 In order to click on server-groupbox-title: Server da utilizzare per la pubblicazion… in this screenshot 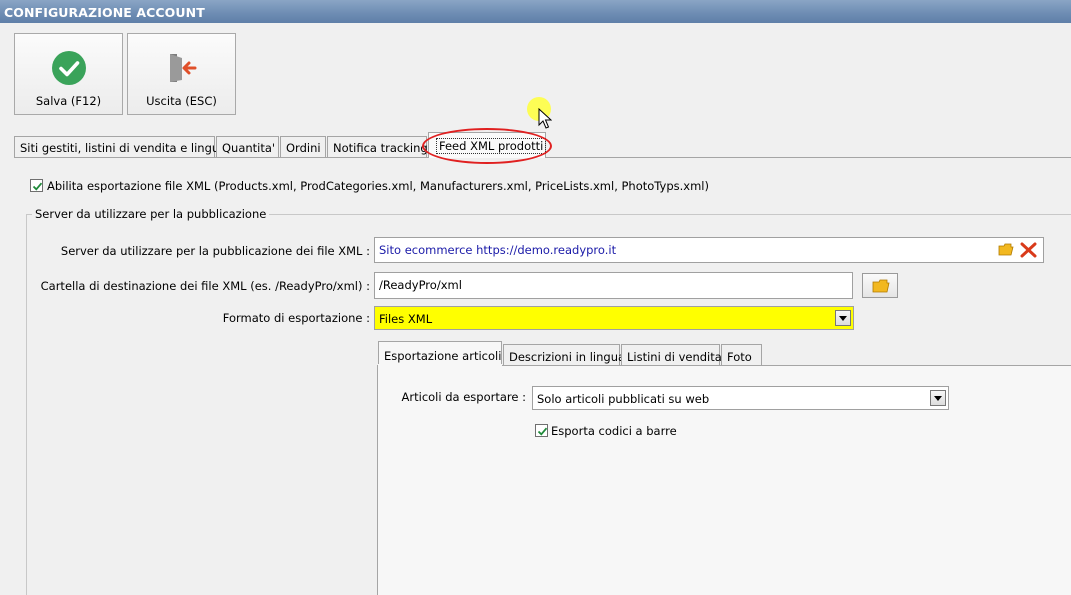, I will do `click(151, 214)`.